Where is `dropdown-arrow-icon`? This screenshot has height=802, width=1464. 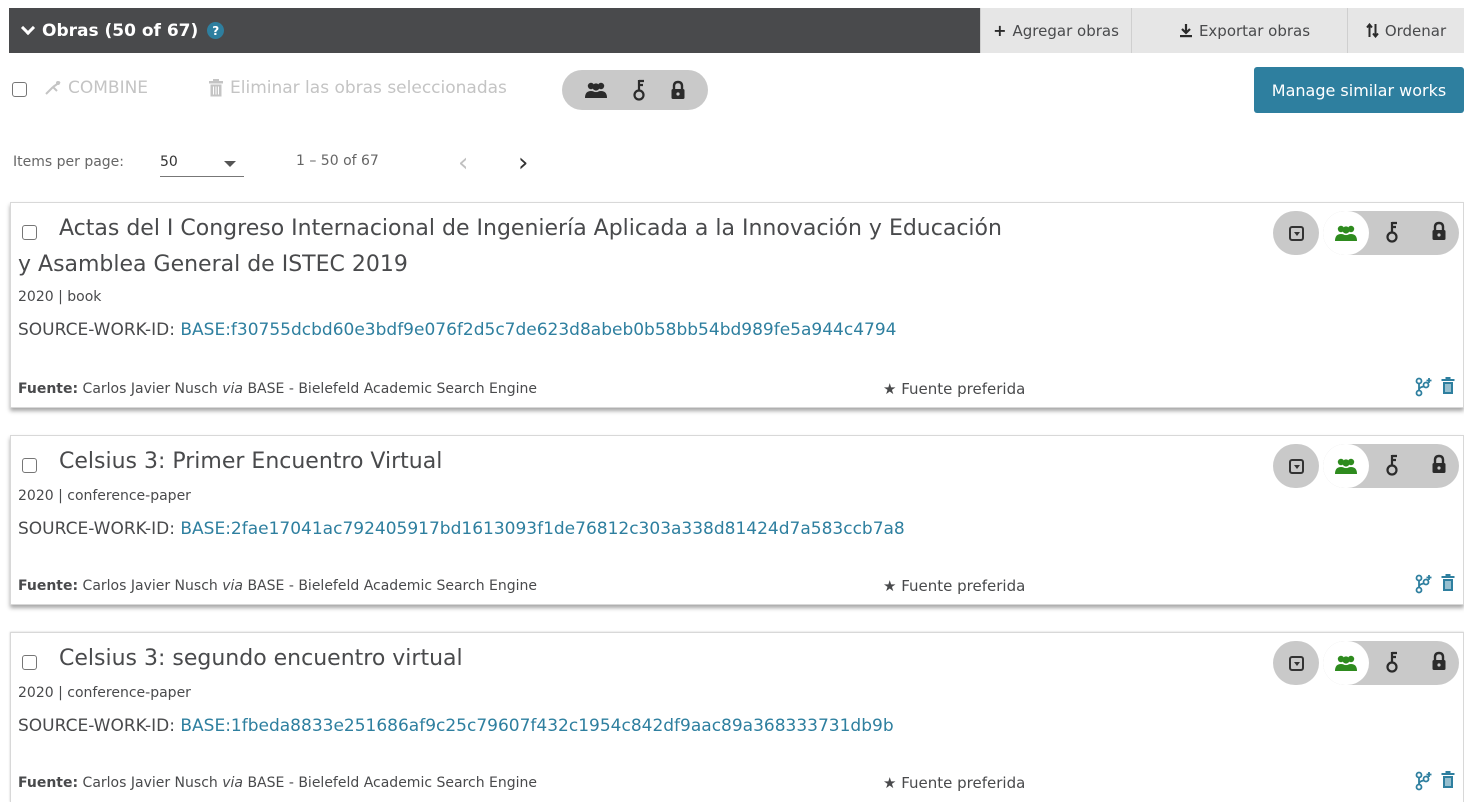
dropdown-arrow-icon is located at coordinates (230, 164).